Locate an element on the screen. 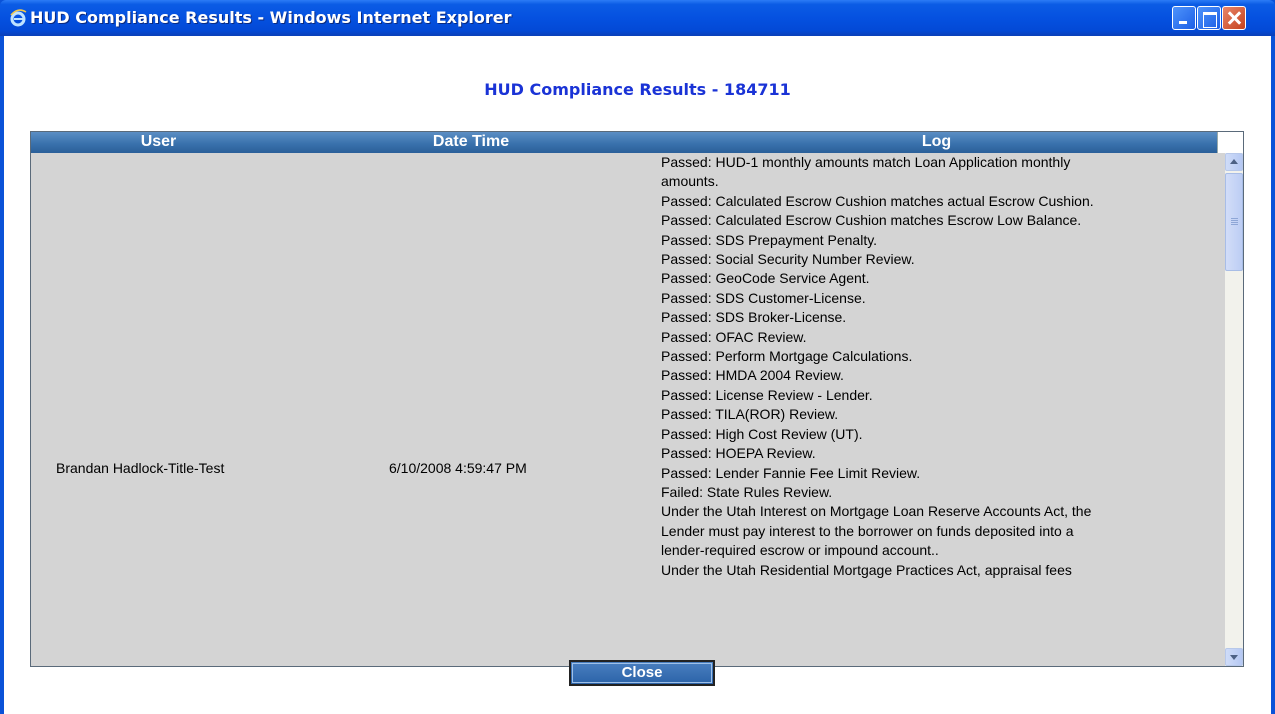 The height and width of the screenshot is (714, 1275). column-header-log: Log is located at coordinates (936, 142).